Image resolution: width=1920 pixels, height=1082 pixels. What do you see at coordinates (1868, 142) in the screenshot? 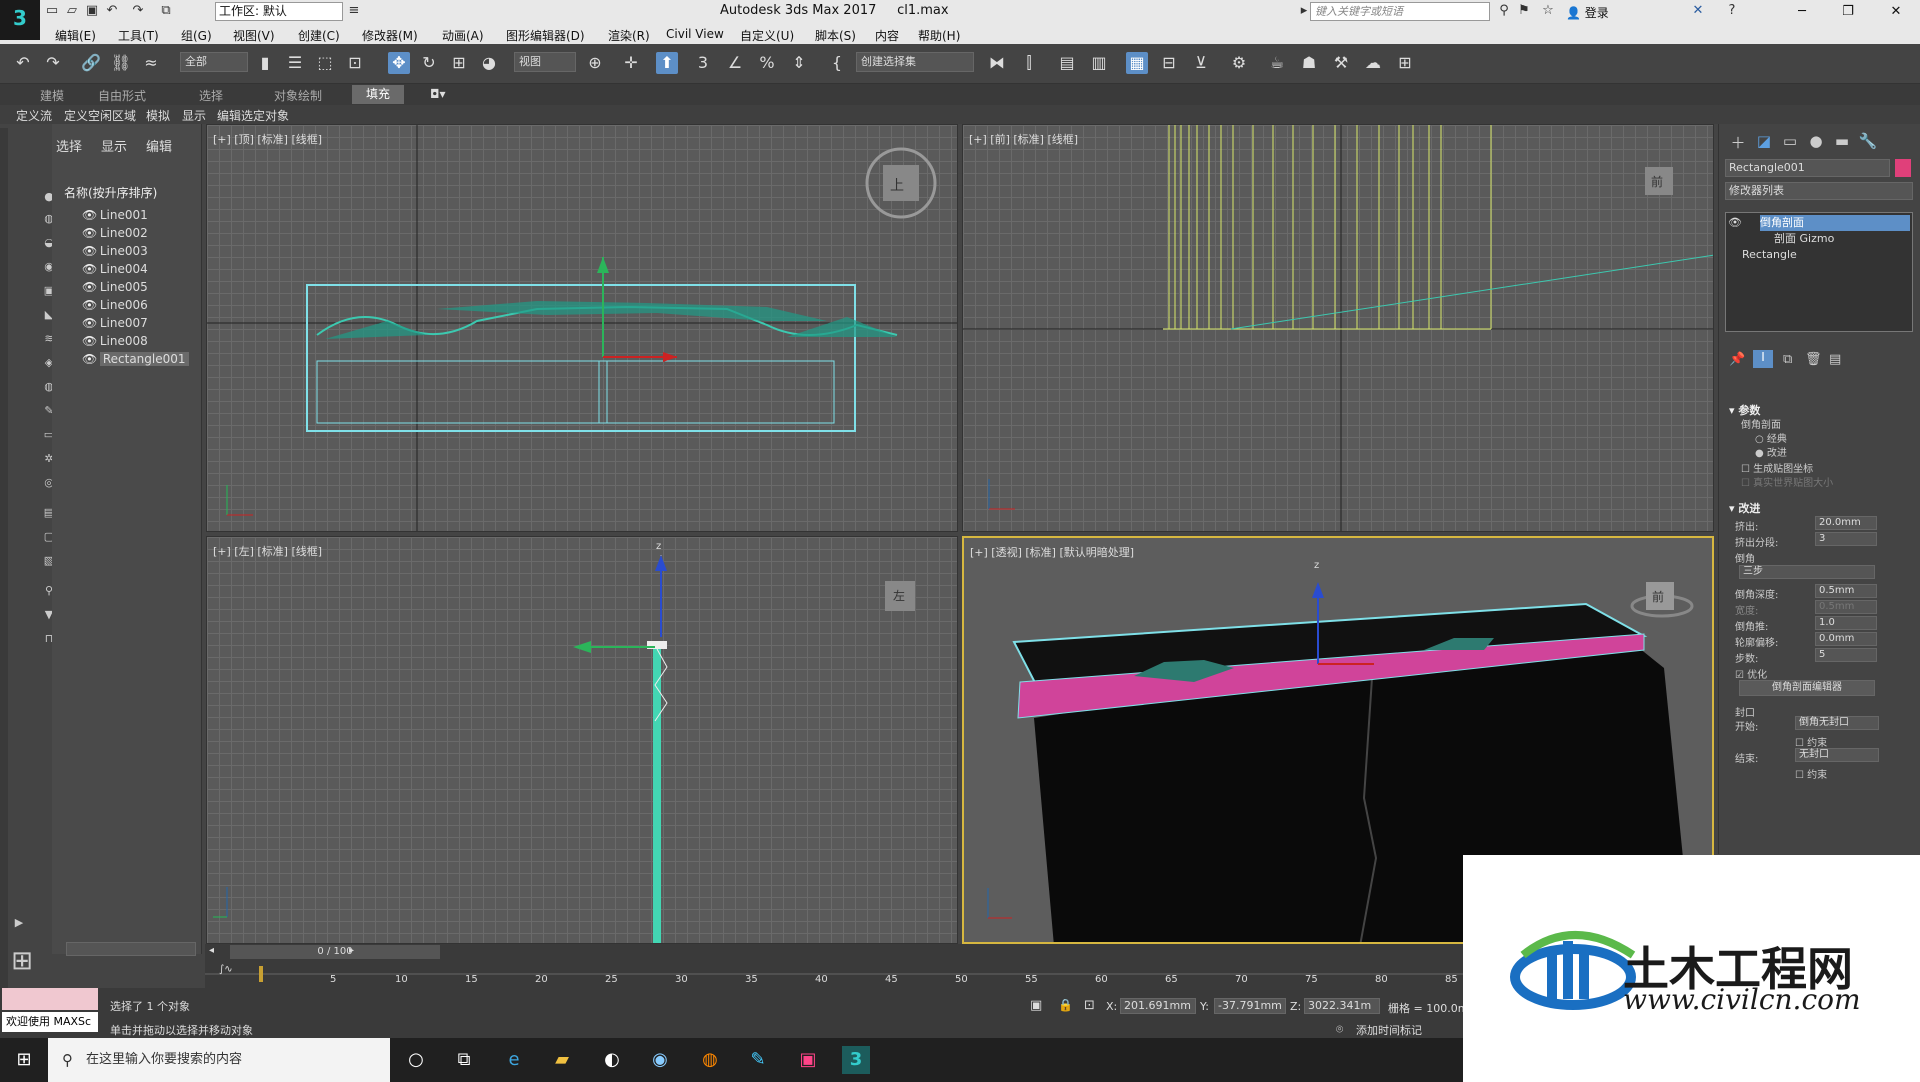
I see `utilities-tab-icon: 🔧` at bounding box center [1868, 142].